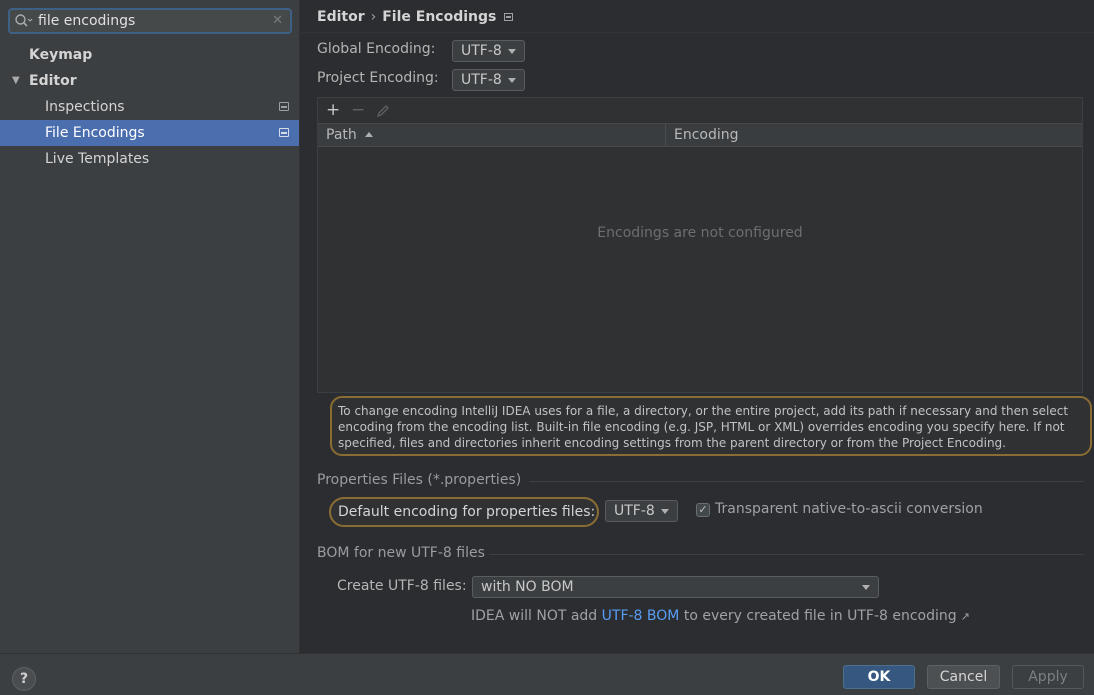 The height and width of the screenshot is (695, 1094). Describe the element at coordinates (439, 17) in the screenshot. I see `breadcrumb-current: File Encodings` at that location.